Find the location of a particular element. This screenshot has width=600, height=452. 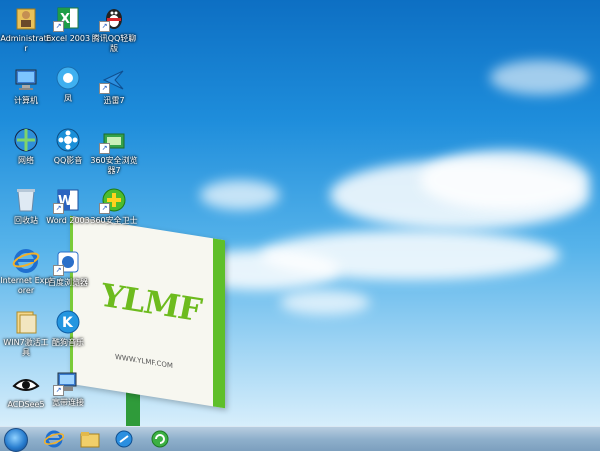

computer-icon is located at coordinates (26, 80).